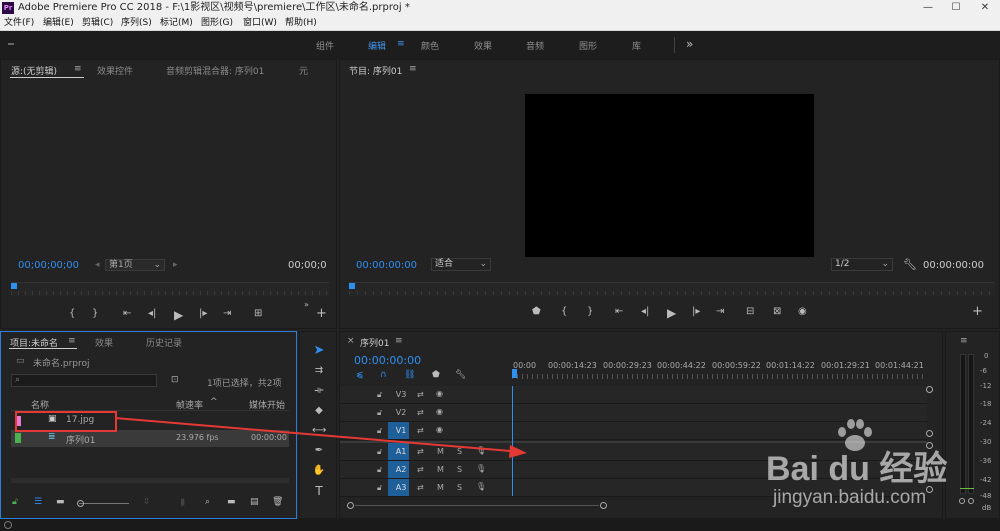  Describe the element at coordinates (964, 341) in the screenshot. I see `meter-menu-icon: ≡` at that location.